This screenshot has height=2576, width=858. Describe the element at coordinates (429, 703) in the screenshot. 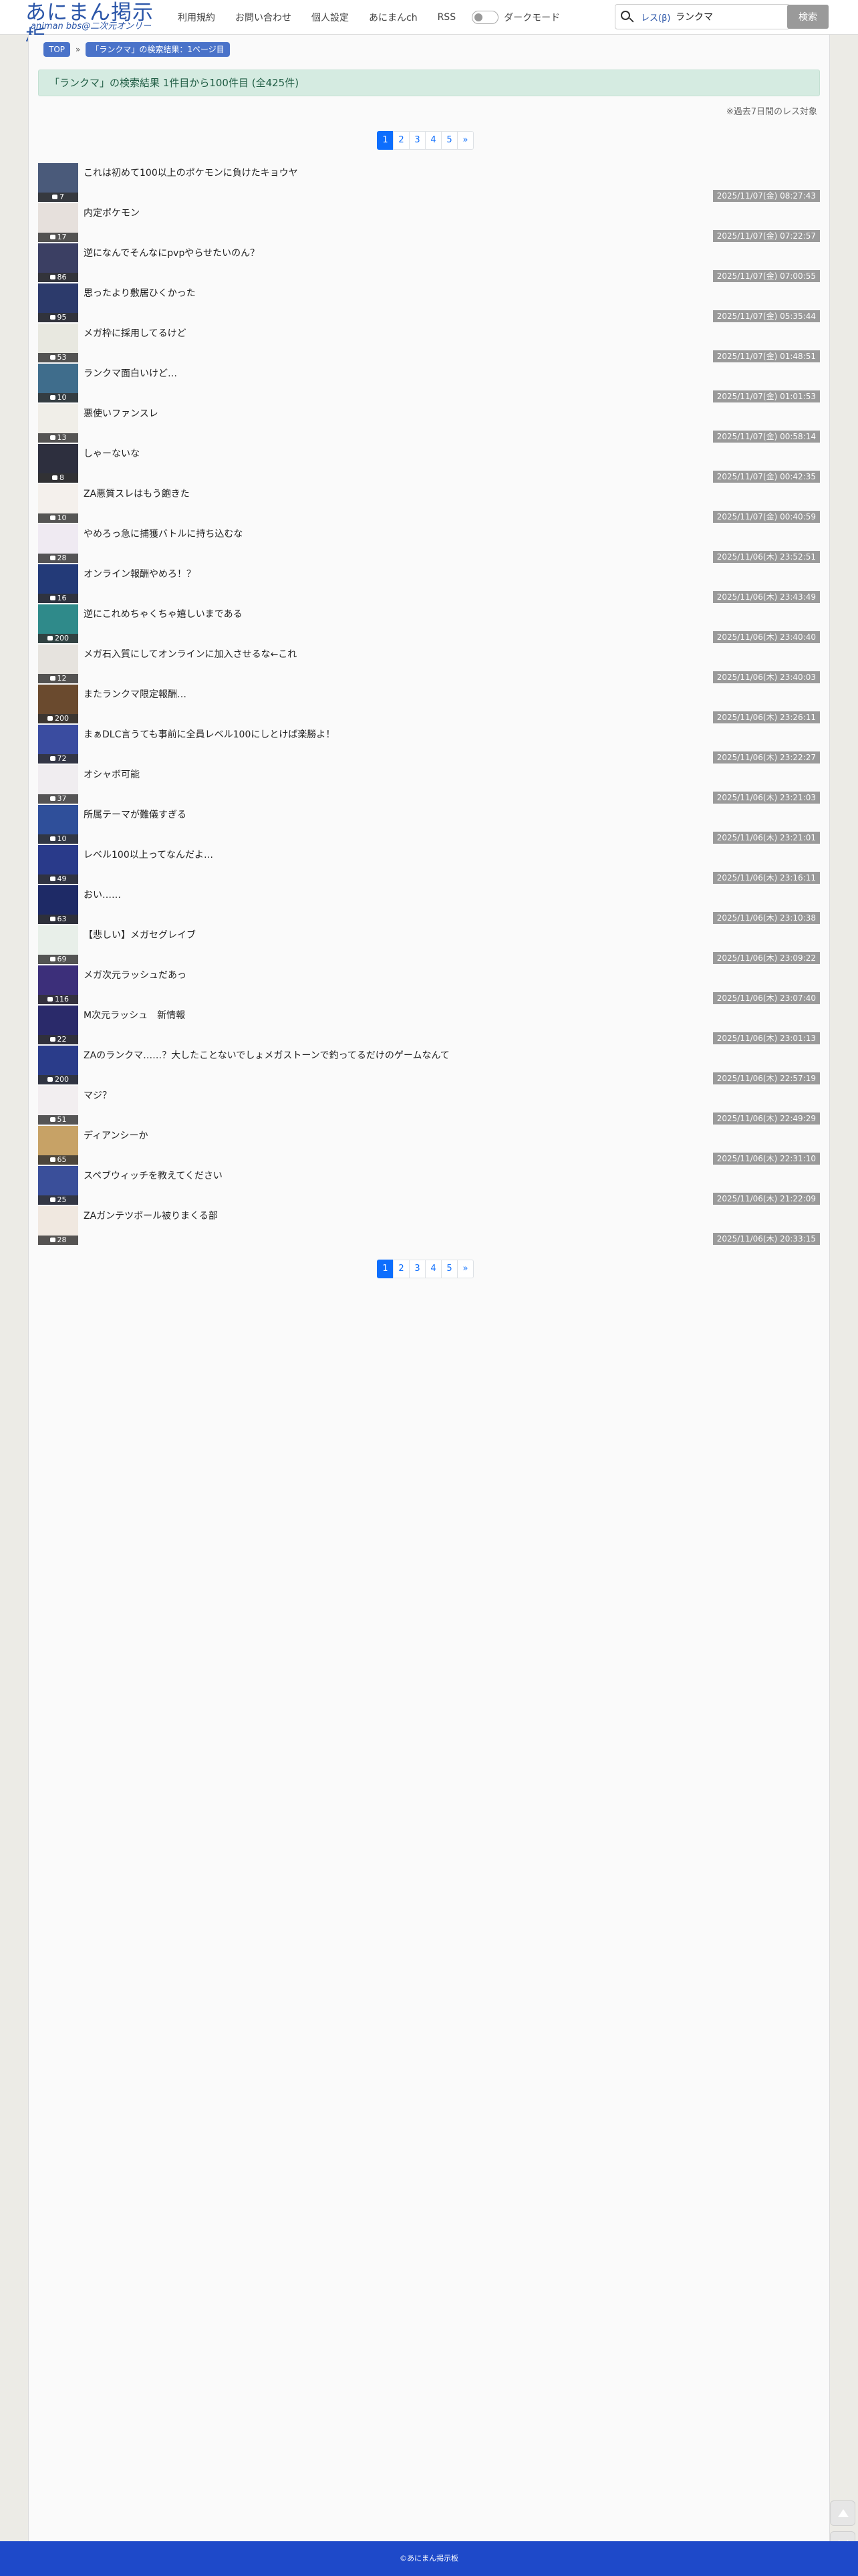

I see `thread-row: 200 またランクマ限定報酬… 2025/11/06(木) 23:26:11` at that location.